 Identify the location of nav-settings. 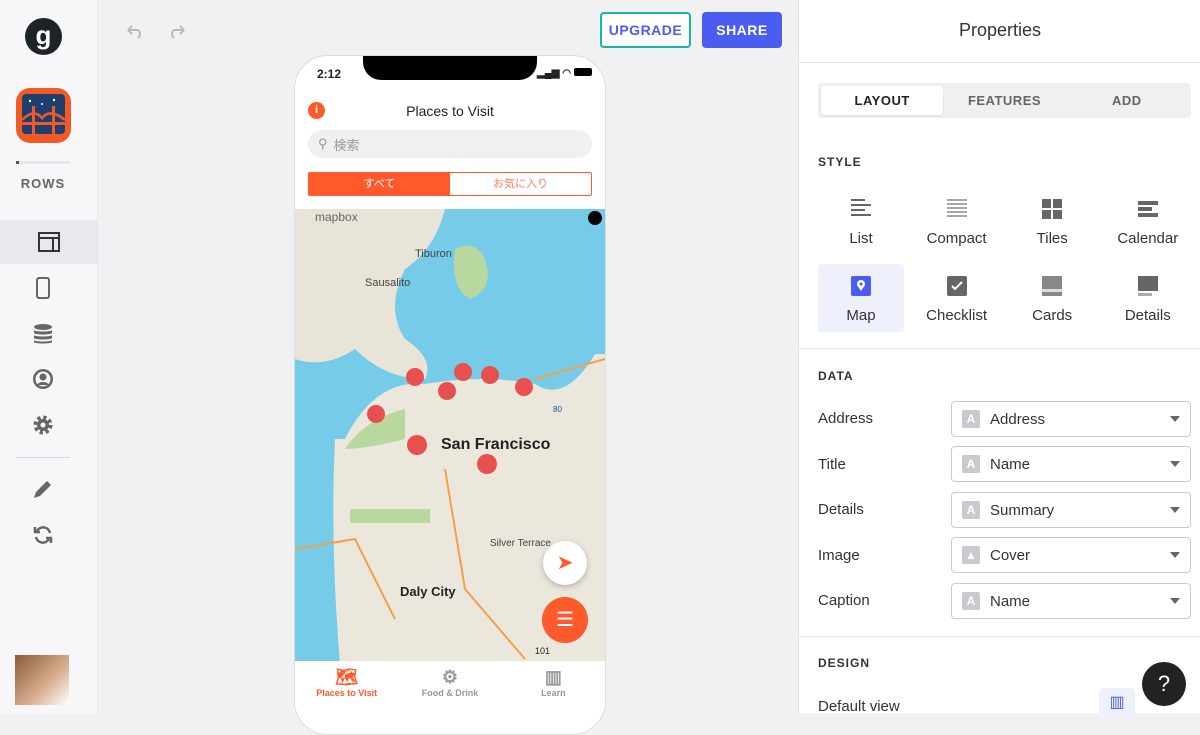
(43, 425).